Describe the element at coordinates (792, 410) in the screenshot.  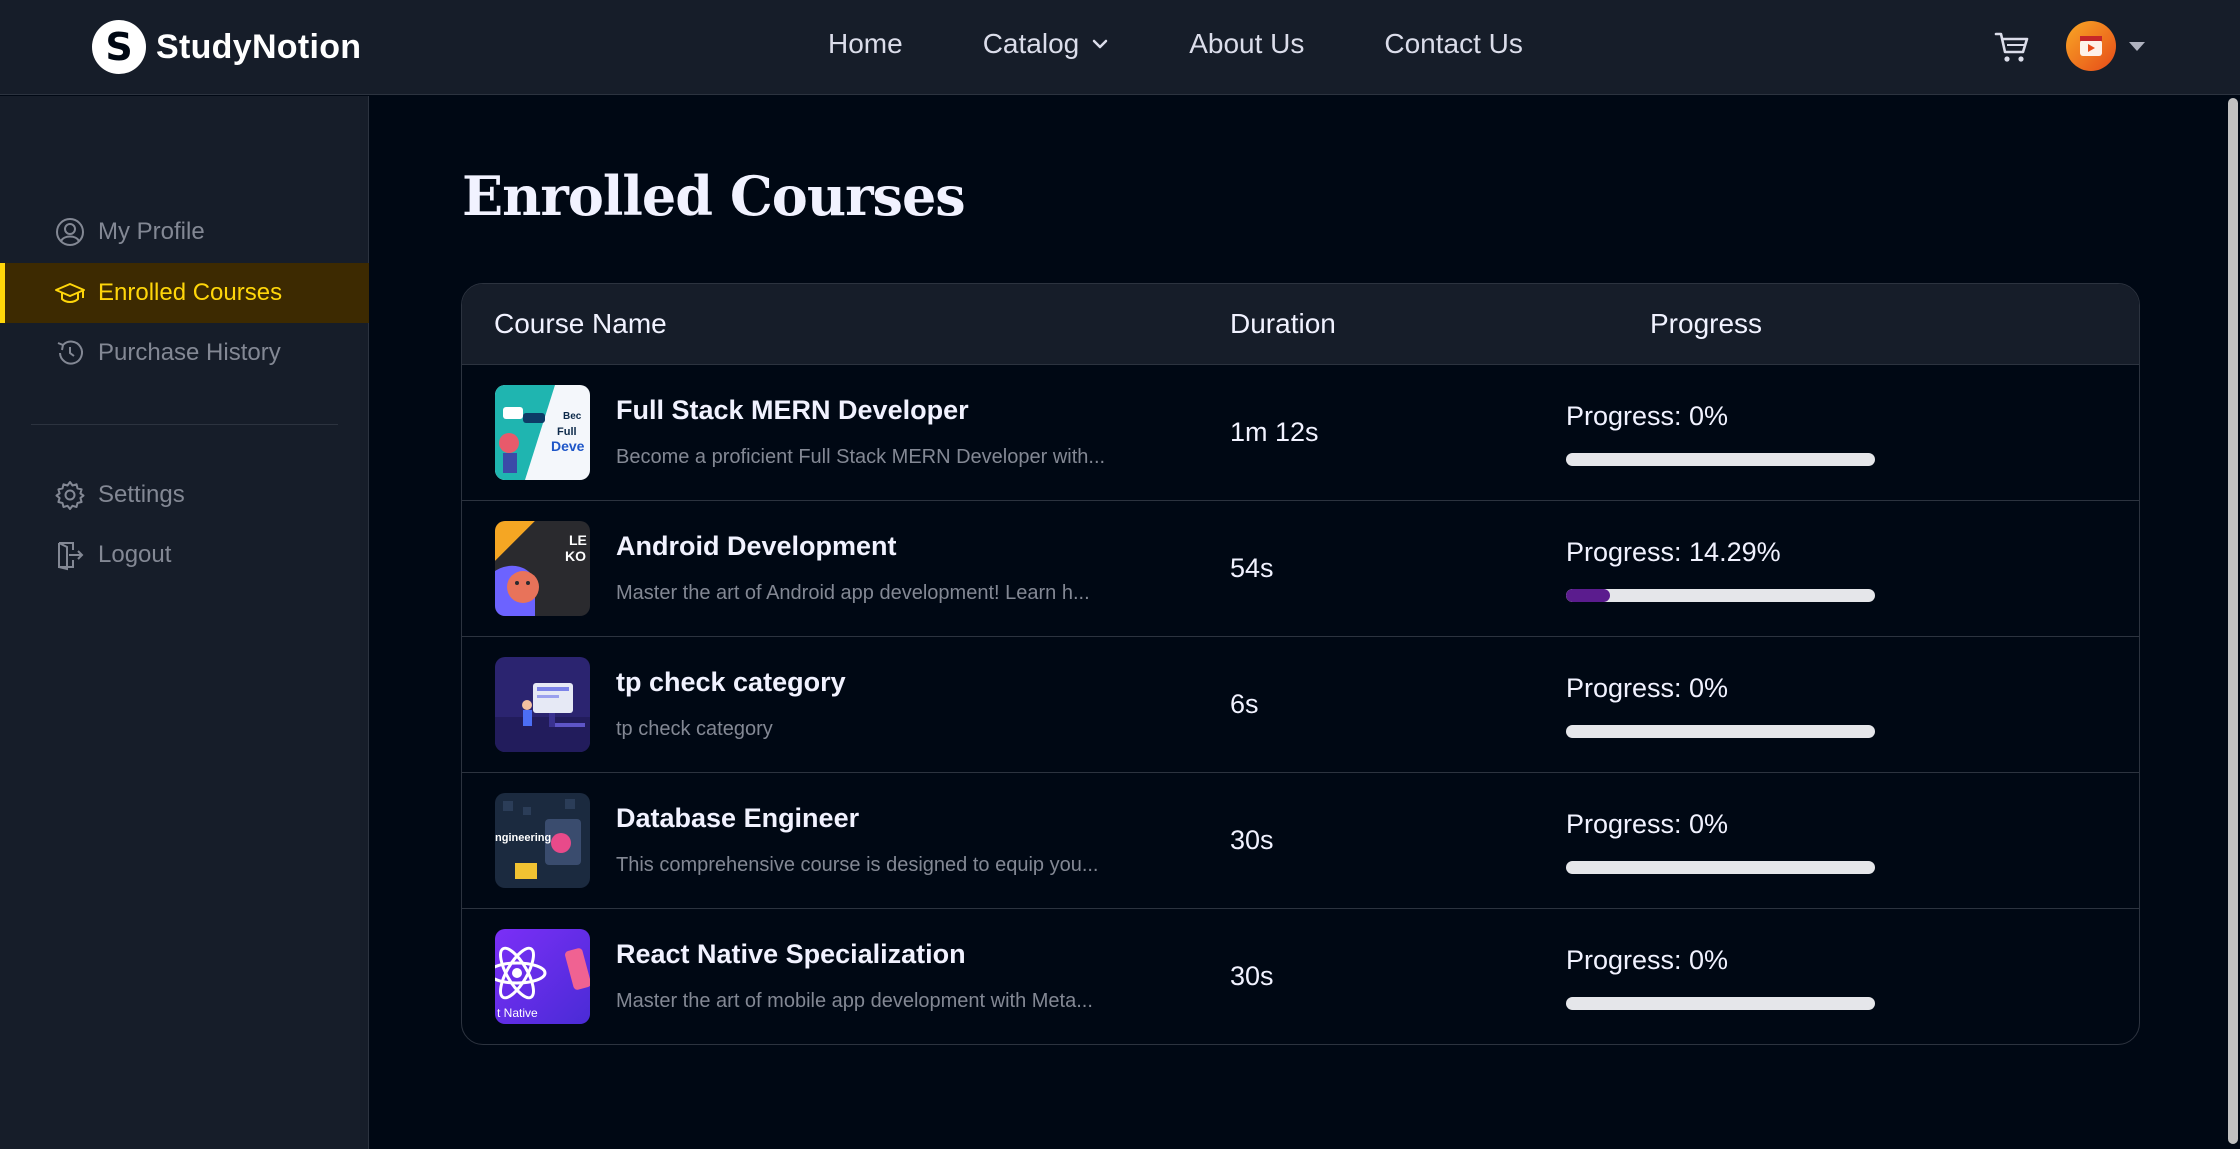
I see `course-title: Full Stack MERN Developer` at that location.